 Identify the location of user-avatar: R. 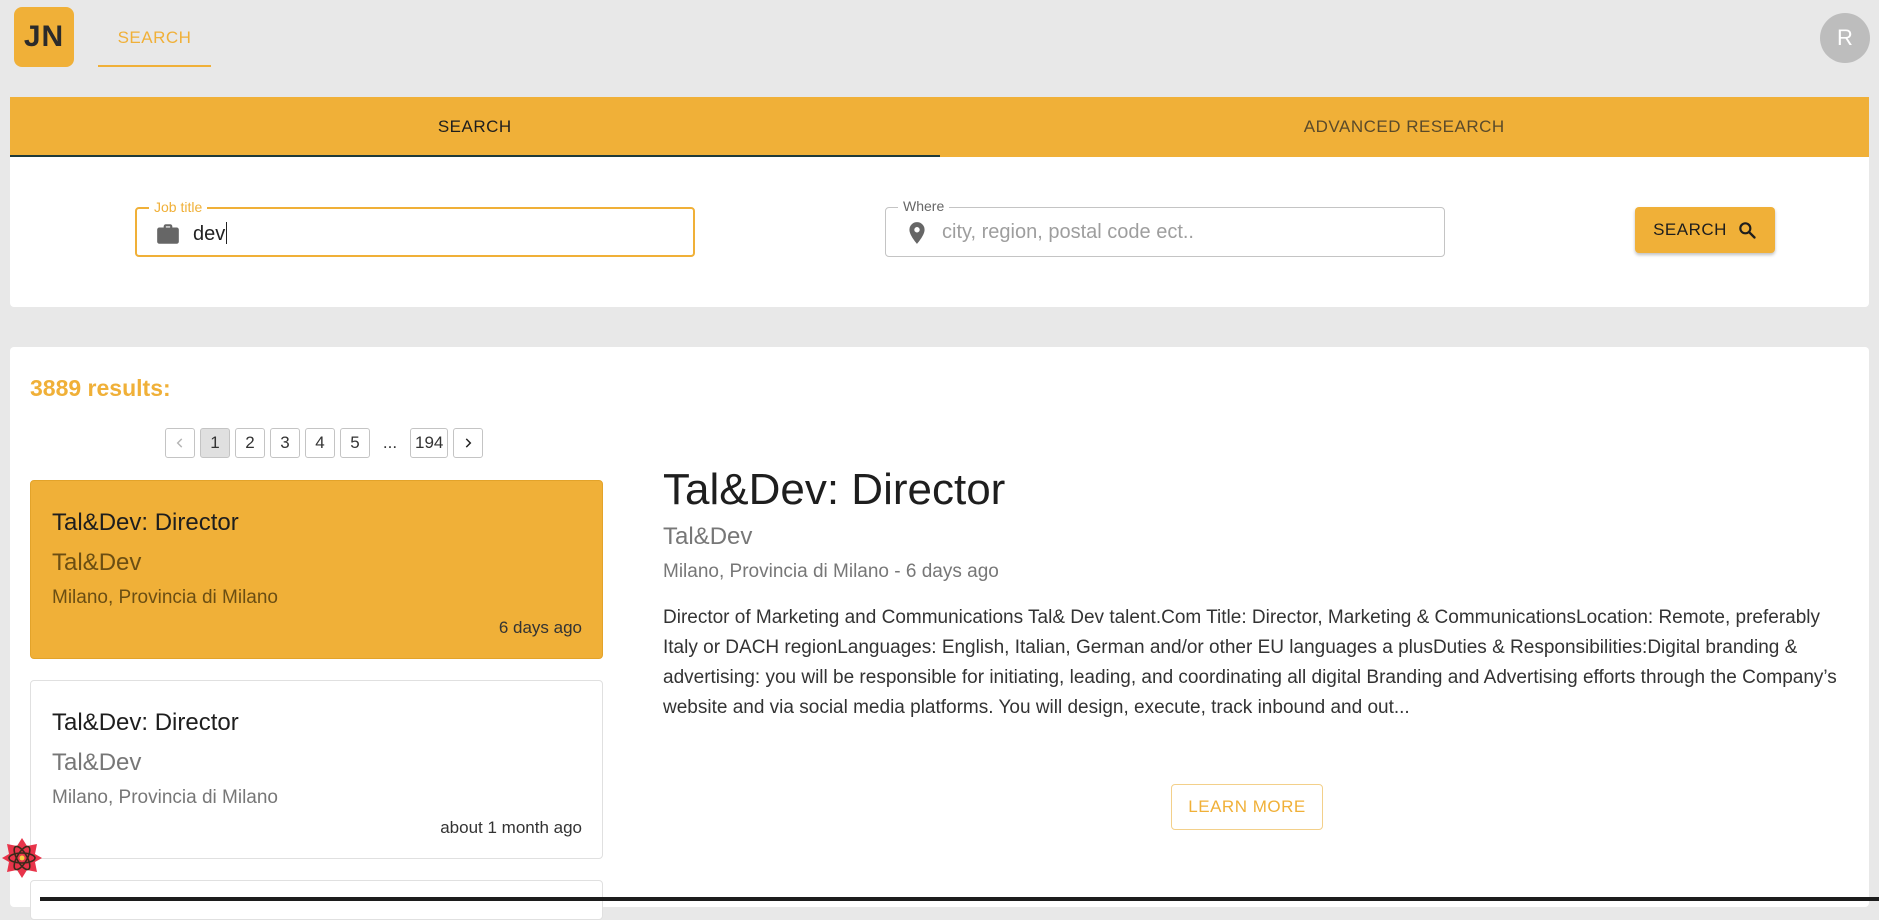
(1845, 38).